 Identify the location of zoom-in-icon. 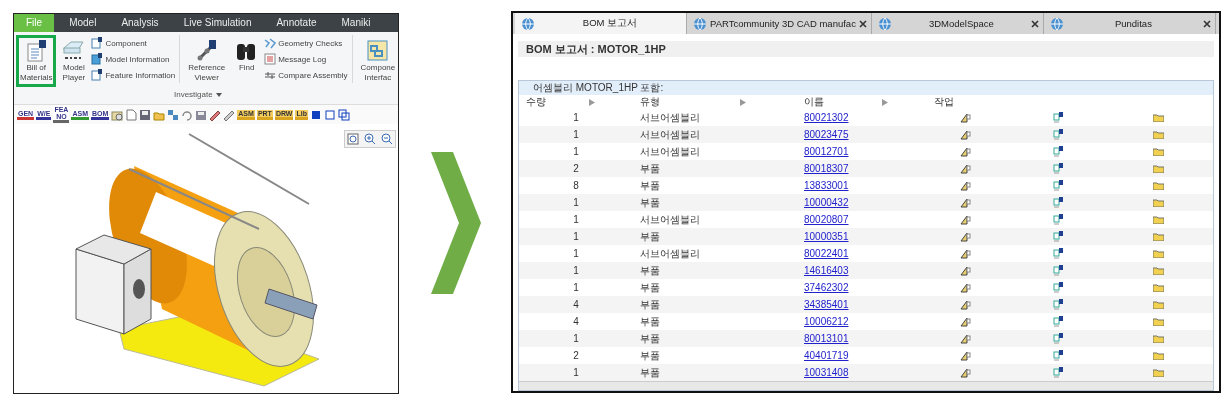
(370, 139).